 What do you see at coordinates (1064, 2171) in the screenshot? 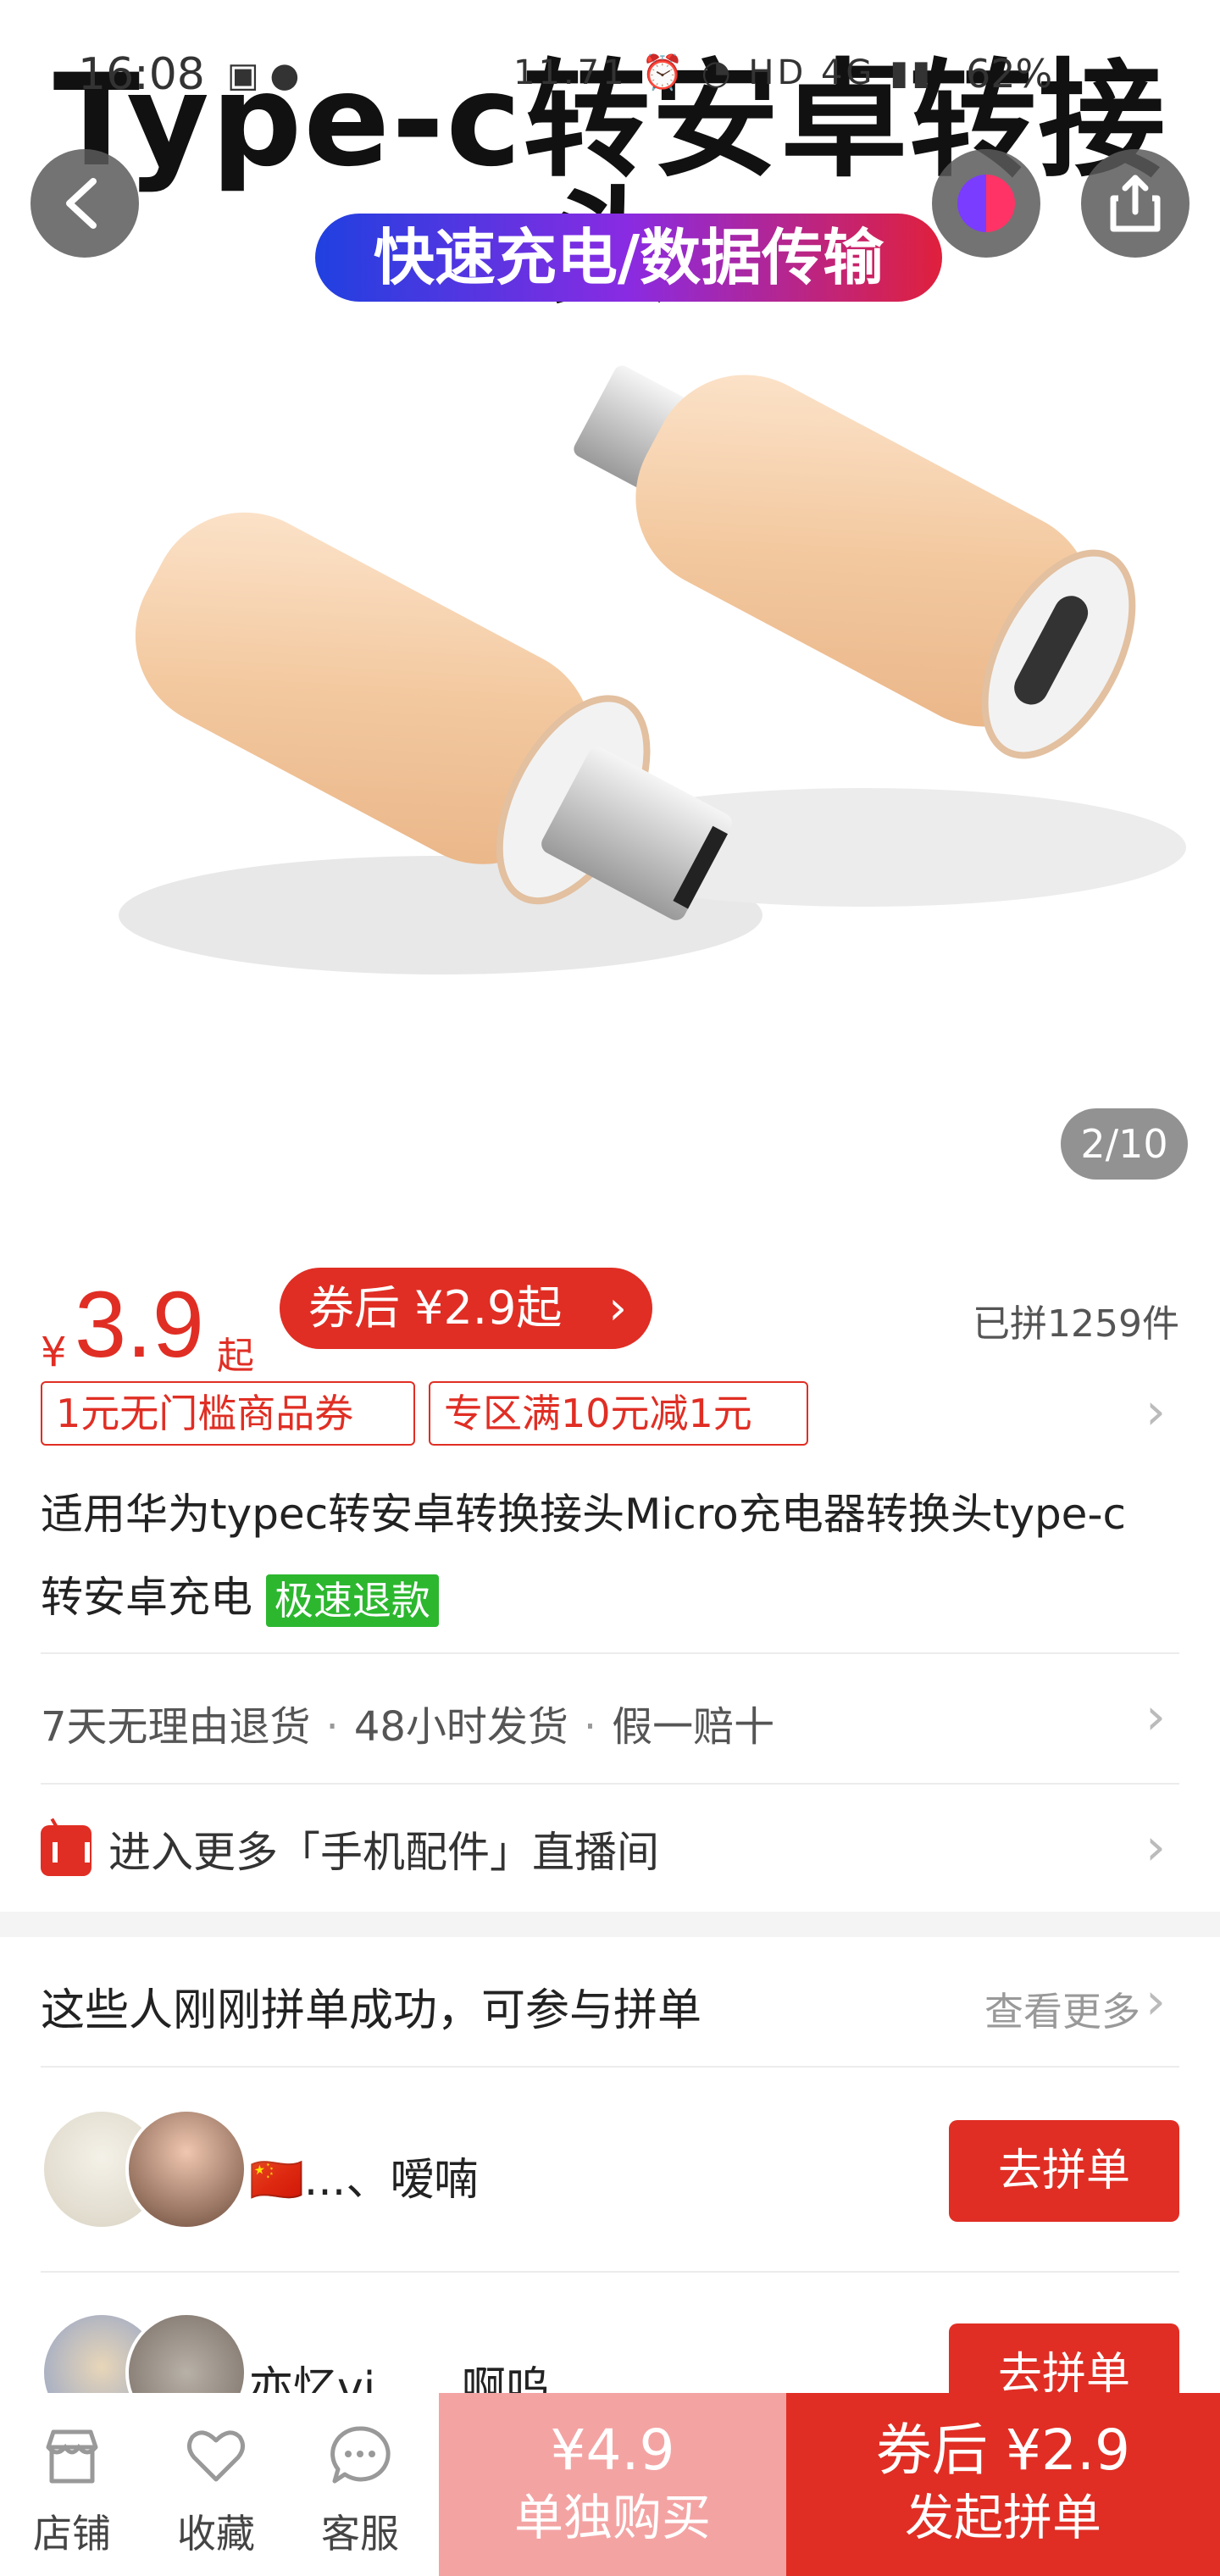
I see `join-group-button: 去拼单` at bounding box center [1064, 2171].